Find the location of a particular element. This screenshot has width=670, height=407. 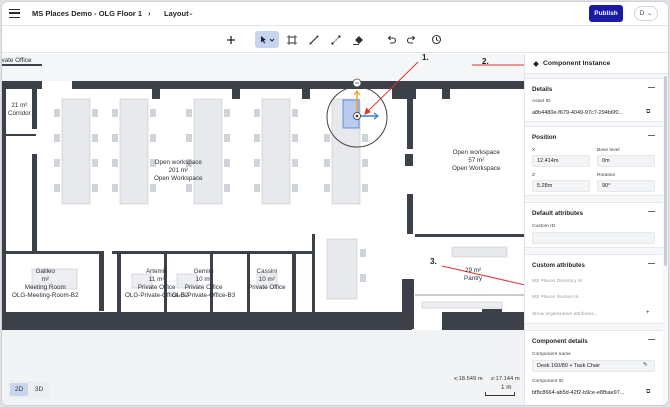

room-label-line: Pantry is located at coordinates (473, 278).